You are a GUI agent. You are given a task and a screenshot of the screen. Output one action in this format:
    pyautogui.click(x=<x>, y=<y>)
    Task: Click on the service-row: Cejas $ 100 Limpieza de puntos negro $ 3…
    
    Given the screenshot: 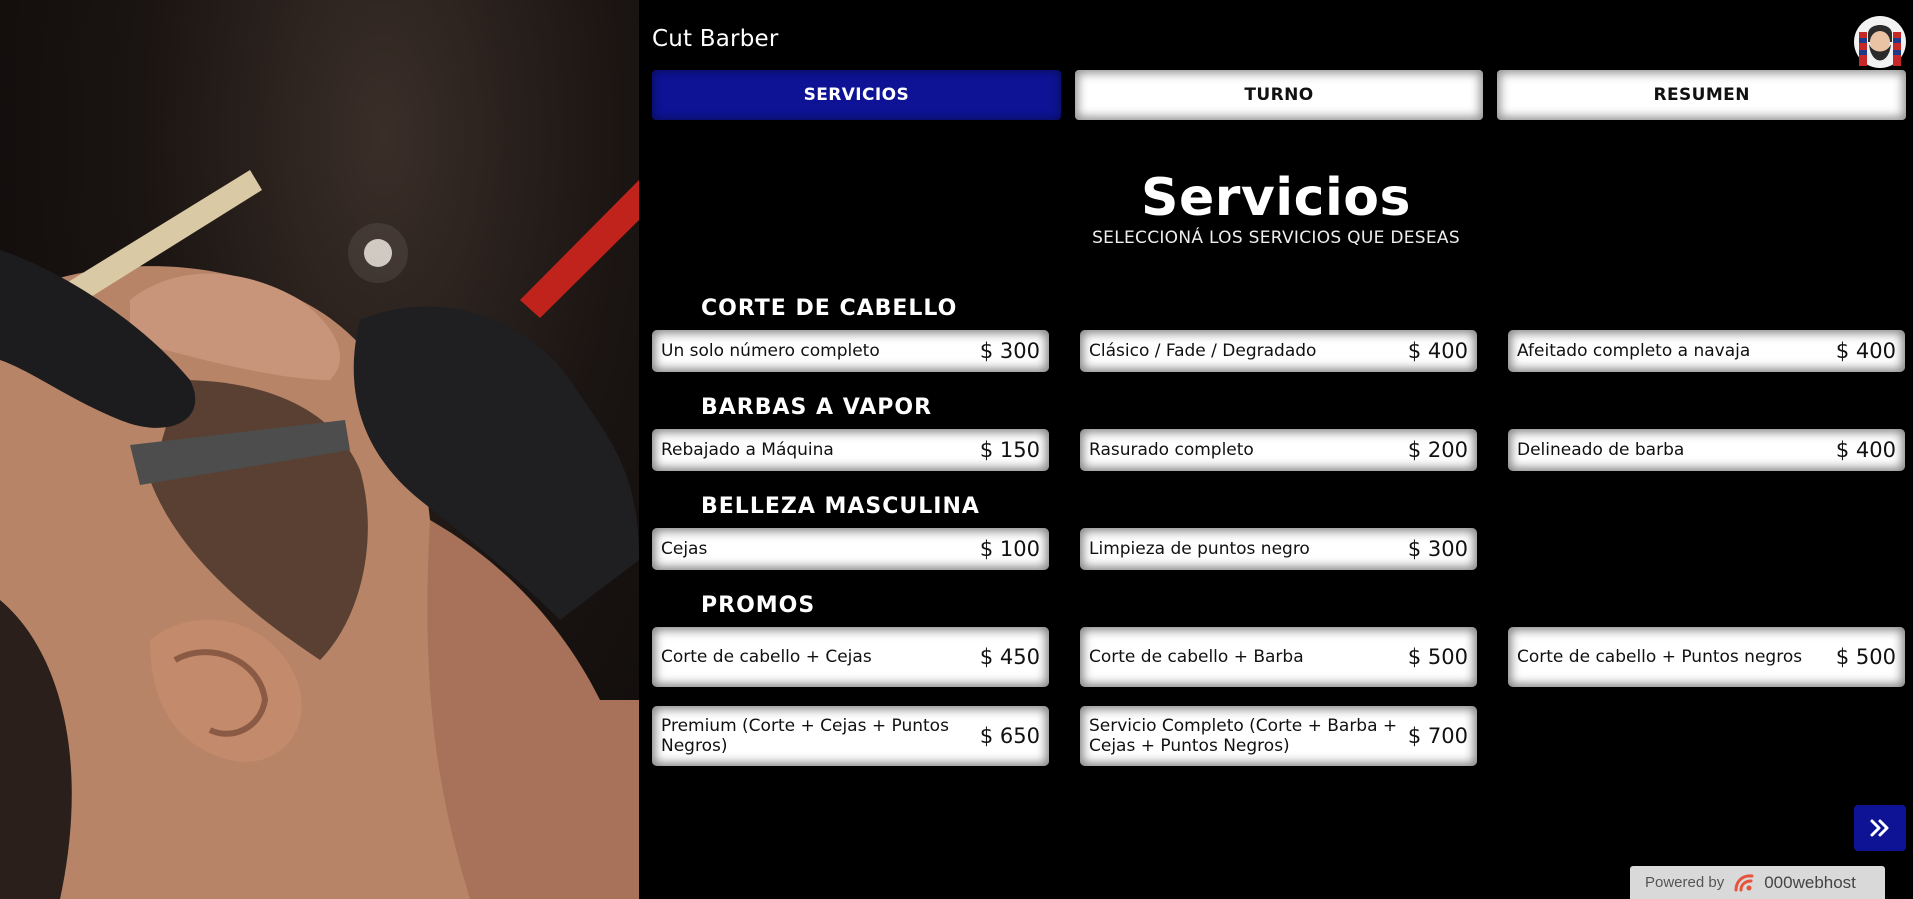 What is the action you would take?
    pyautogui.click(x=1279, y=549)
    